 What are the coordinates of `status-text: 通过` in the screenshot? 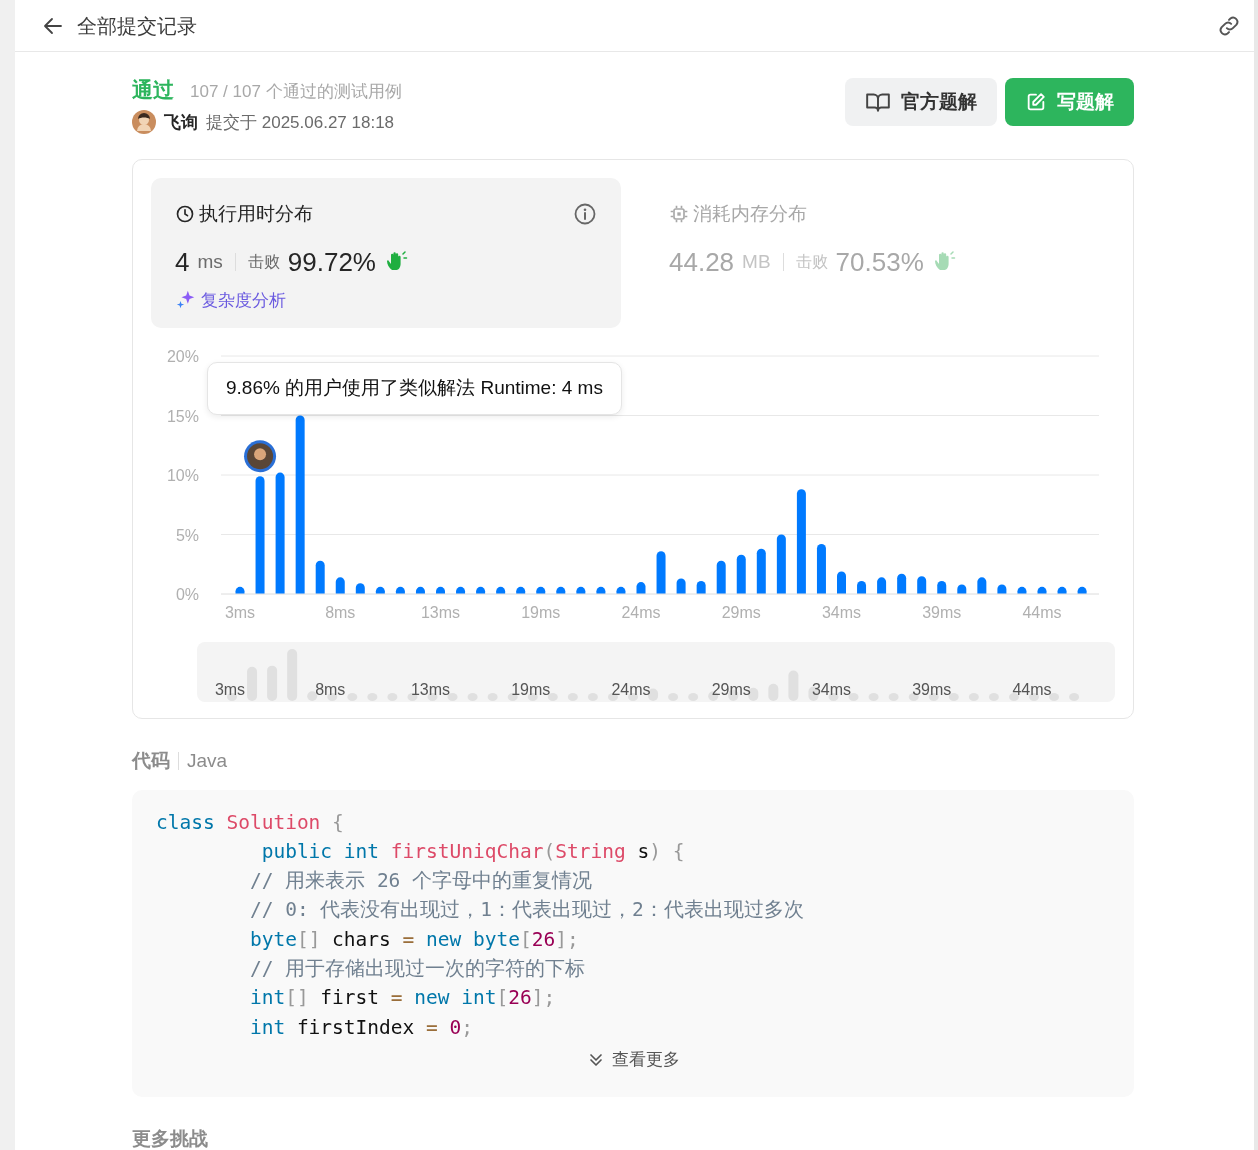 It's located at (153, 90).